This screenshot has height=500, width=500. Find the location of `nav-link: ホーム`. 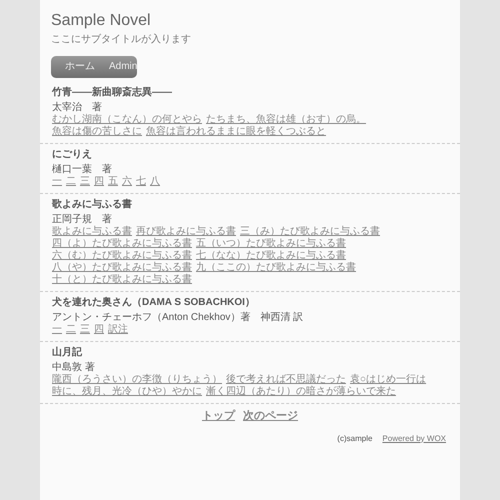

nav-link: ホーム is located at coordinates (80, 67).